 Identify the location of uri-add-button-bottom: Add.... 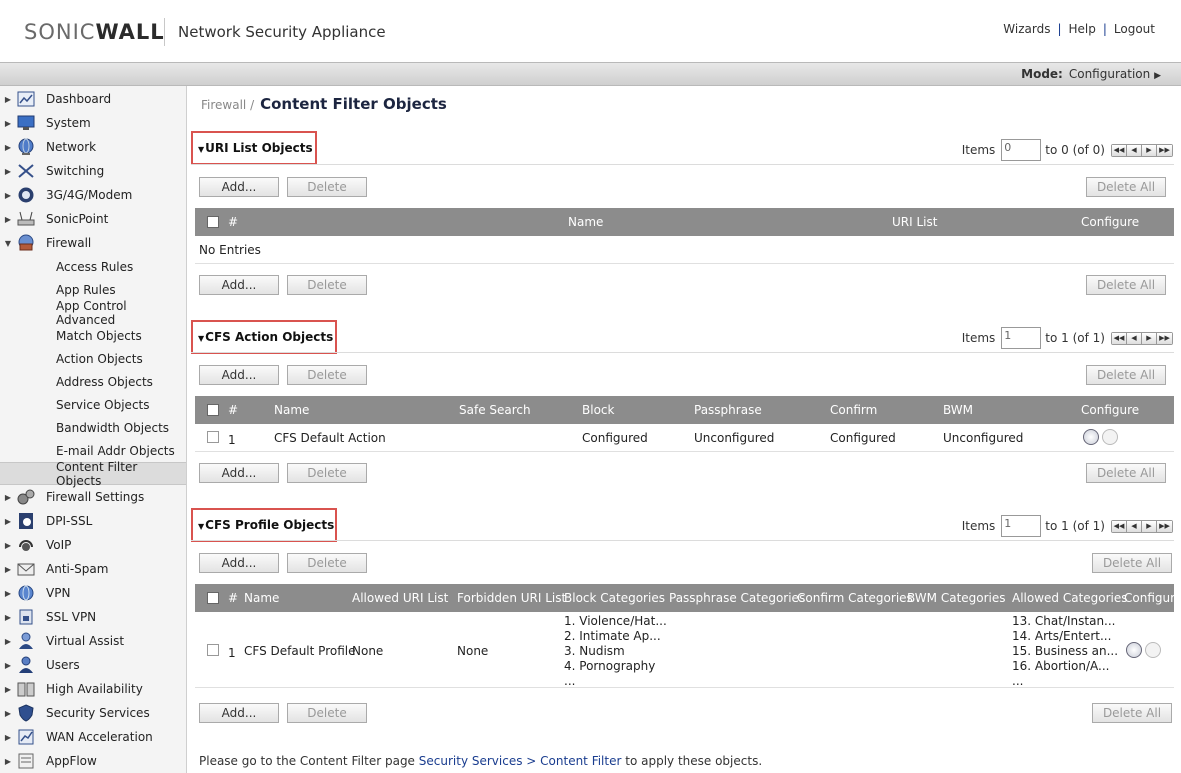
(239, 285).